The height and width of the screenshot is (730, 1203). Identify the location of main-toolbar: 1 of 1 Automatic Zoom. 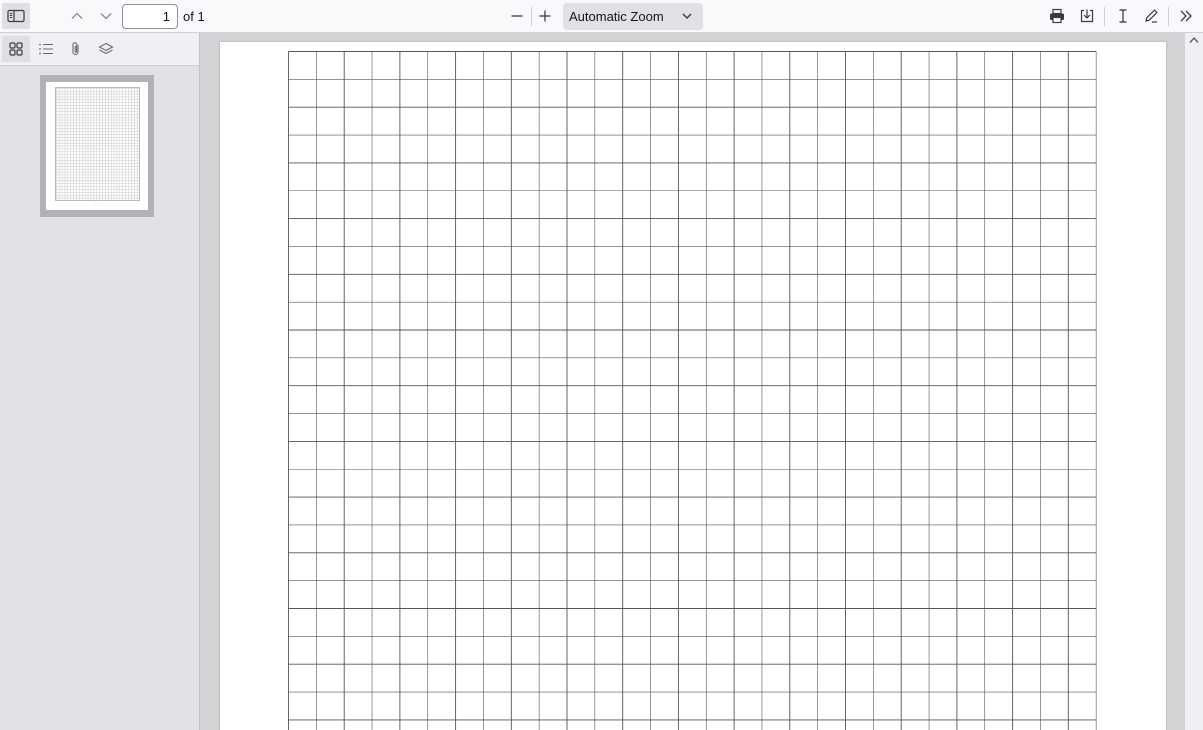
(601, 16).